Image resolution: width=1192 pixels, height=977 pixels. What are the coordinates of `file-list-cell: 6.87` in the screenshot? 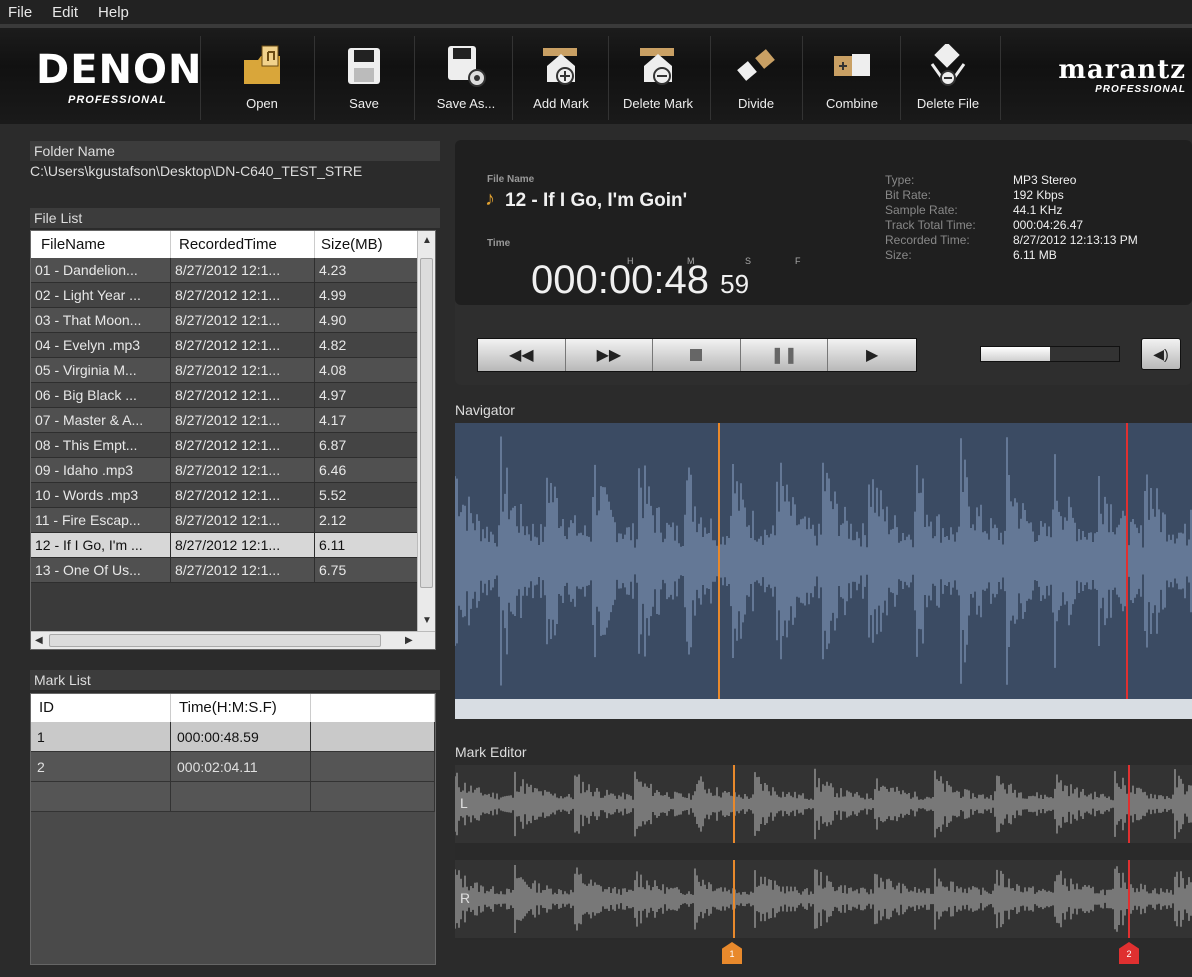 It's located at (367, 445).